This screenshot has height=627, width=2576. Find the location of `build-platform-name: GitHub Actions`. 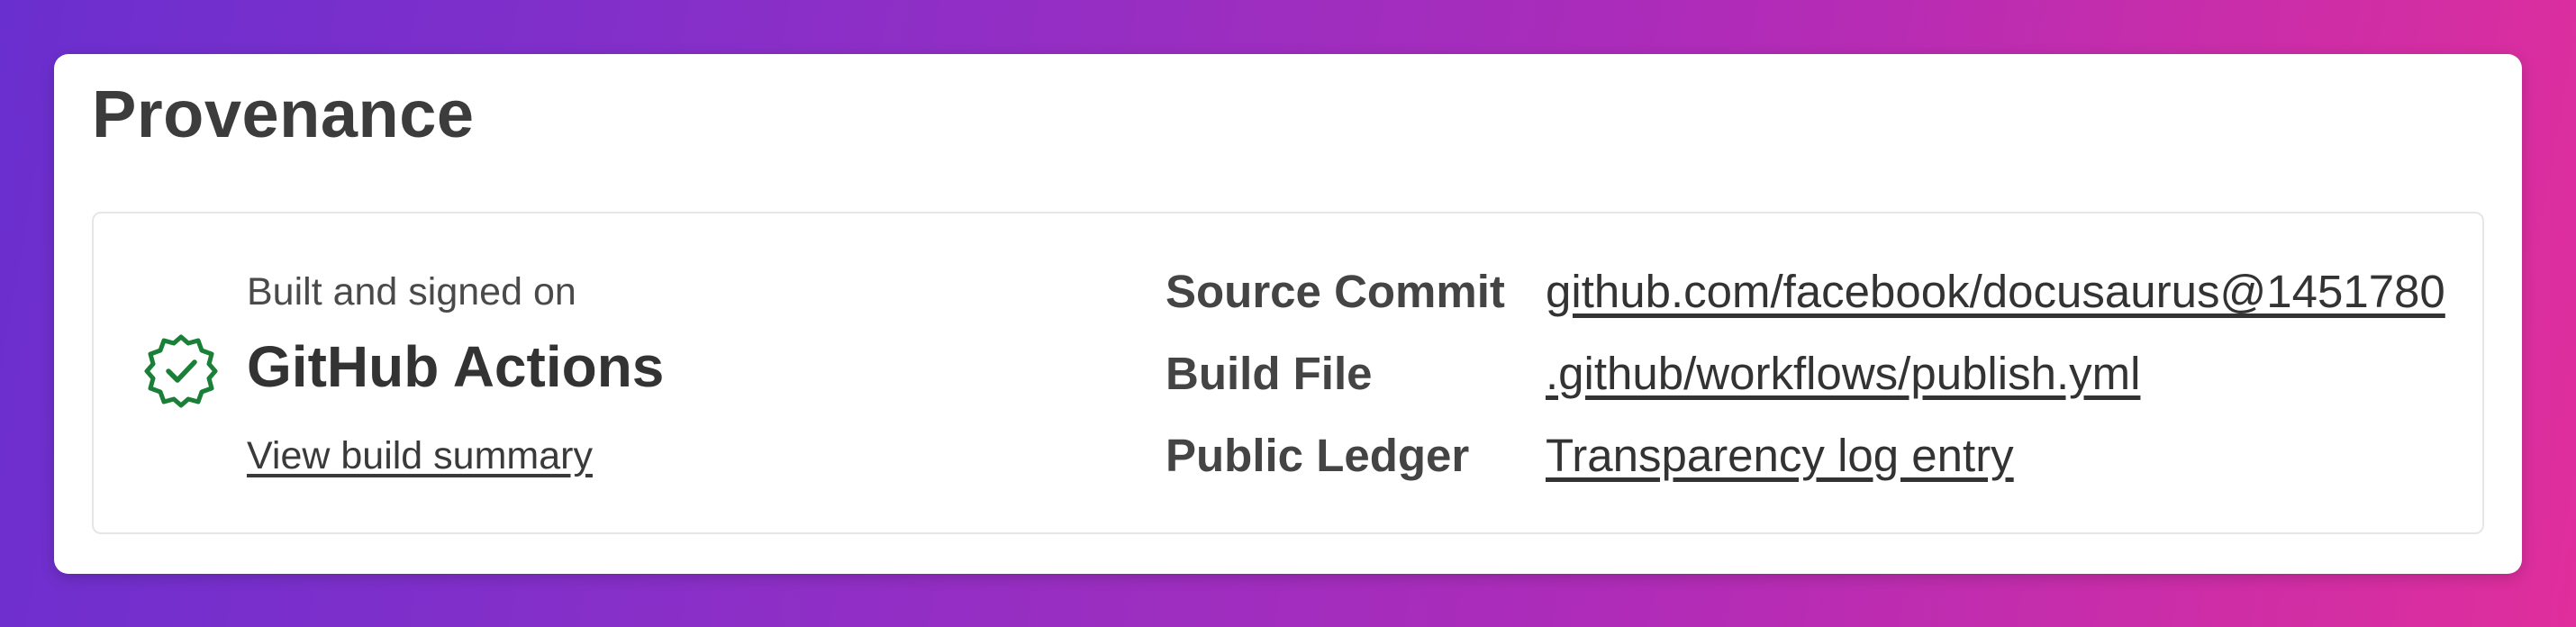

build-platform-name: GitHub Actions is located at coordinates (456, 366).